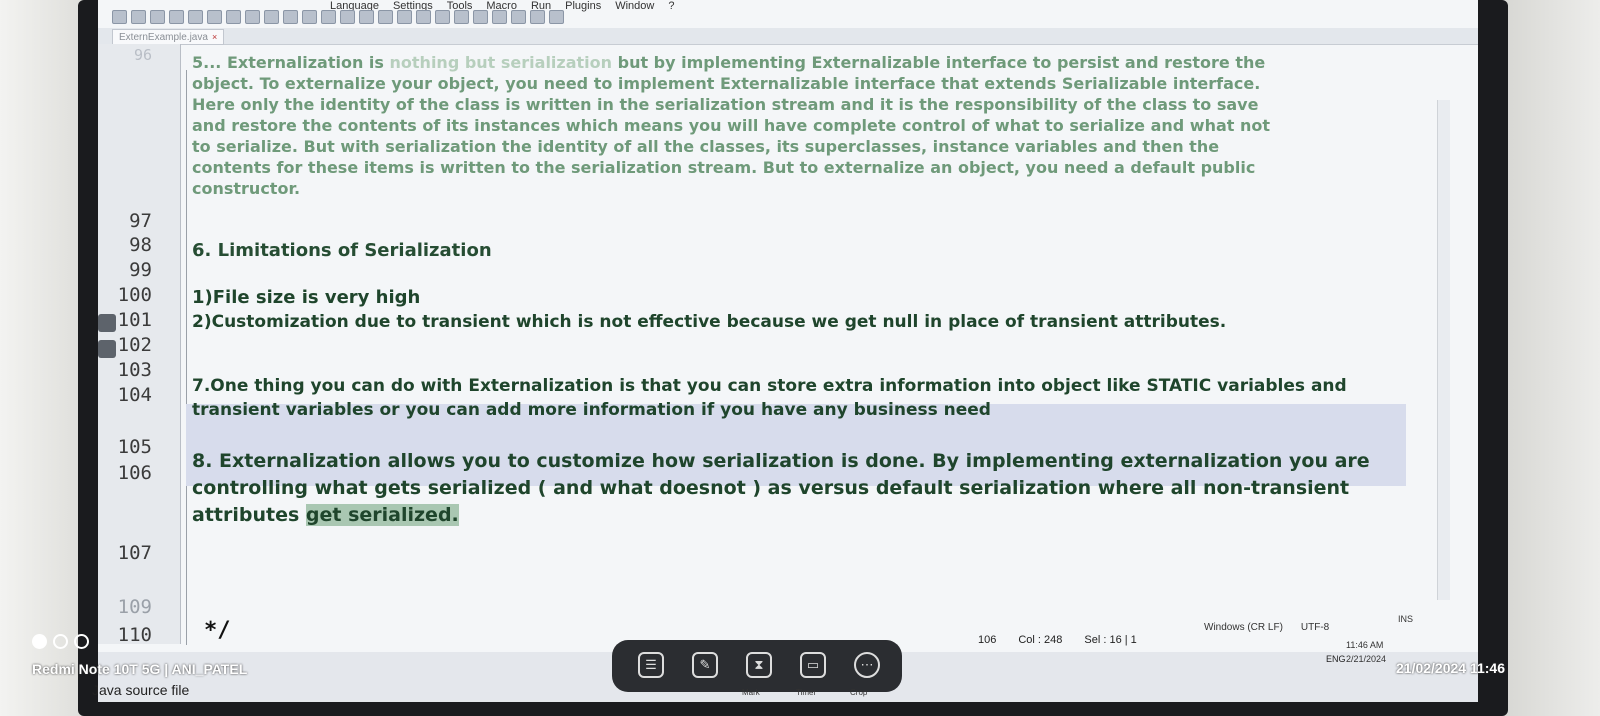 The image size is (1600, 716). What do you see at coordinates (309, 17) in the screenshot?
I see `redo-icon` at bounding box center [309, 17].